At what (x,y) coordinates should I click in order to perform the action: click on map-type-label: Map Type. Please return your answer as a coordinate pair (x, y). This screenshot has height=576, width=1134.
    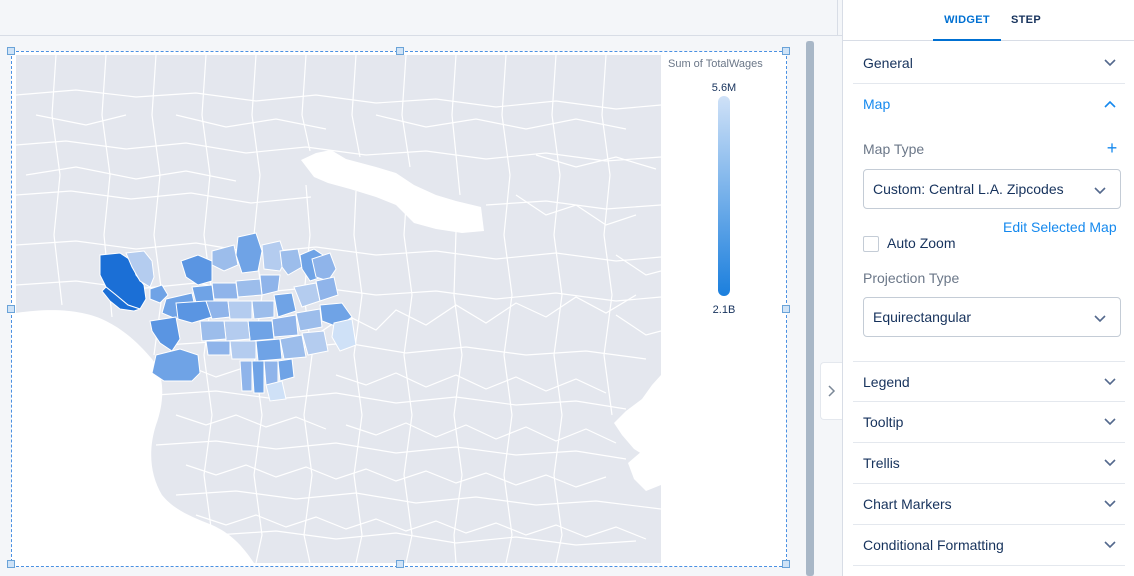
    Looking at the image, I should click on (894, 149).